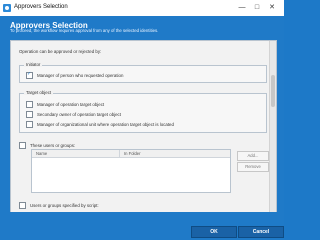  What do you see at coordinates (272, 127) in the screenshot?
I see `scrollbar` at bounding box center [272, 127].